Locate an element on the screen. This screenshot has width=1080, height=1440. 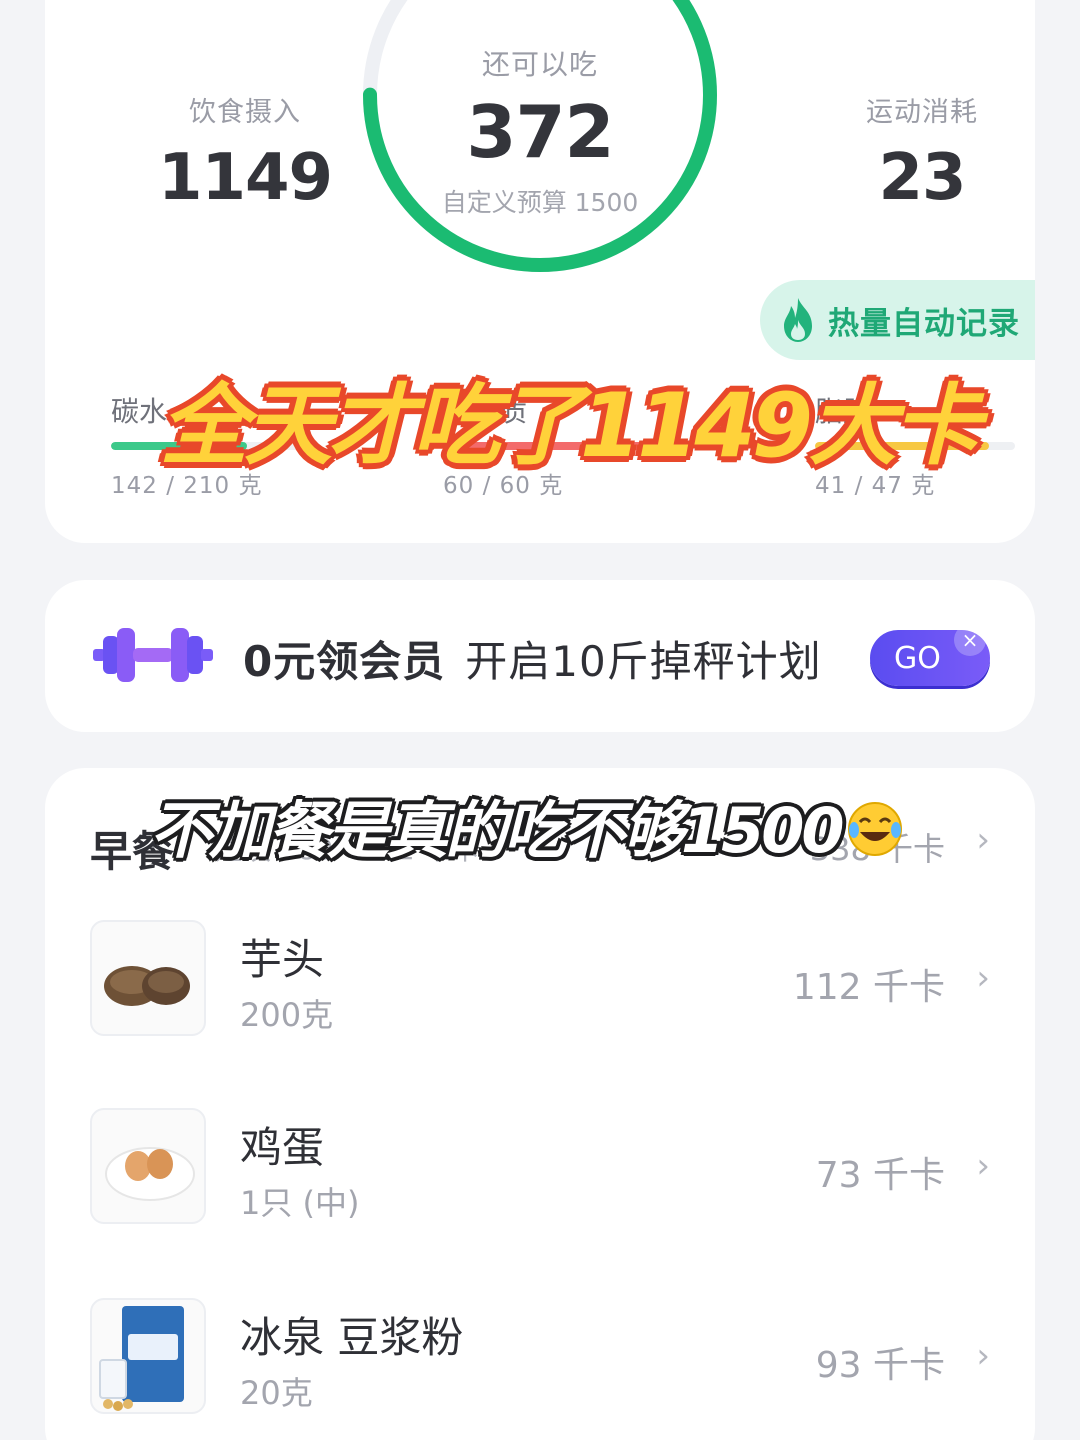
food-item-egg: 鸡蛋 1只 (中) 73 千卡 › is located at coordinates (540, 1167).